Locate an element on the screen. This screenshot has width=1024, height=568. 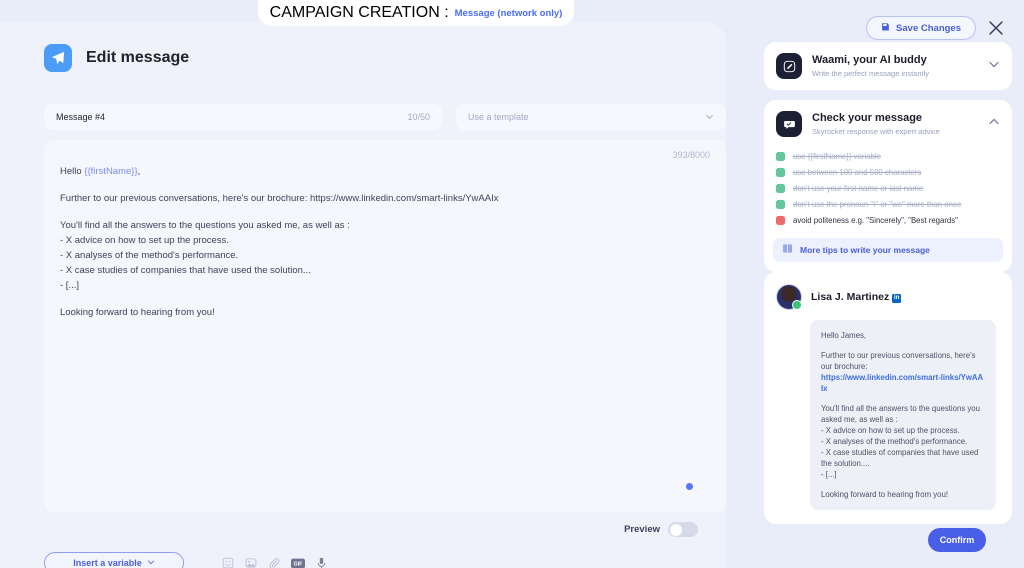
more-tips-button: More tips to write your message is located at coordinates (888, 250).